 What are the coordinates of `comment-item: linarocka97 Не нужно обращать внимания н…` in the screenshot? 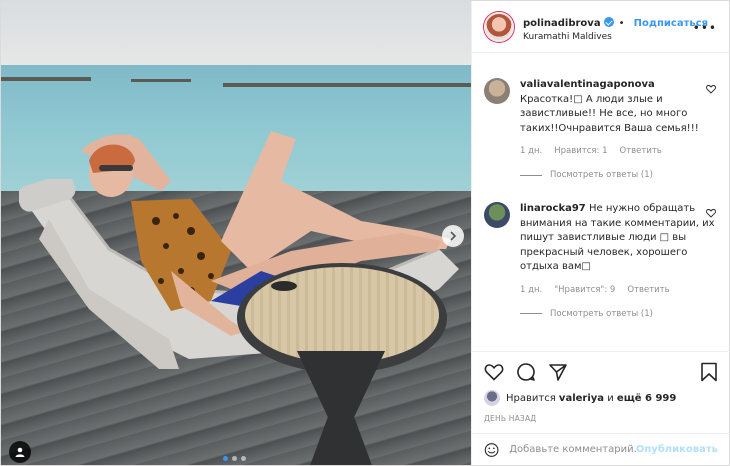 It's located at (600, 260).